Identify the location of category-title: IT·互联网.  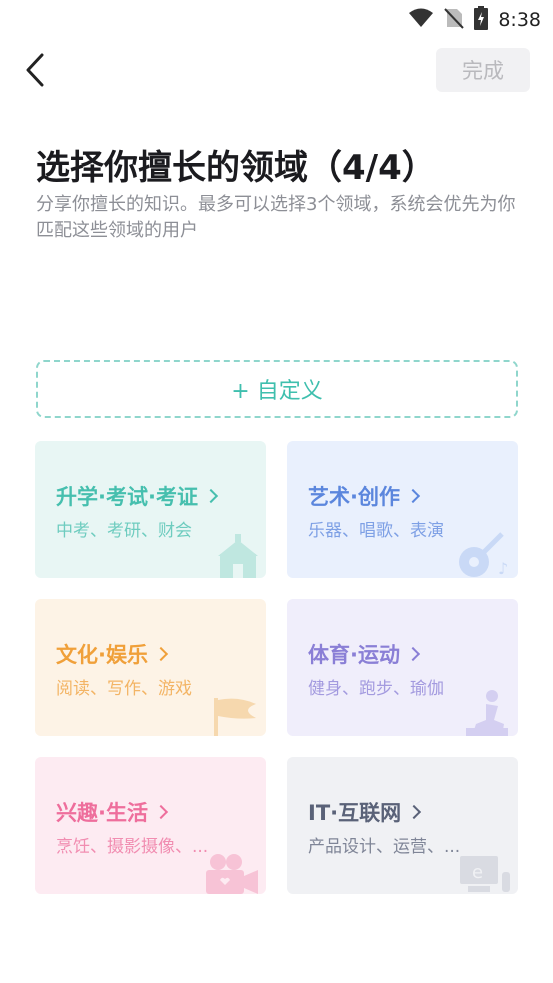
(365, 812).